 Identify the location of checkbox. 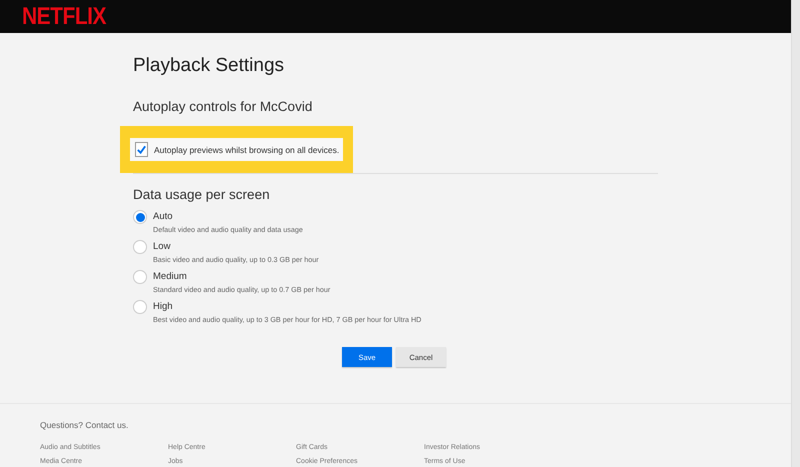
(141, 149).